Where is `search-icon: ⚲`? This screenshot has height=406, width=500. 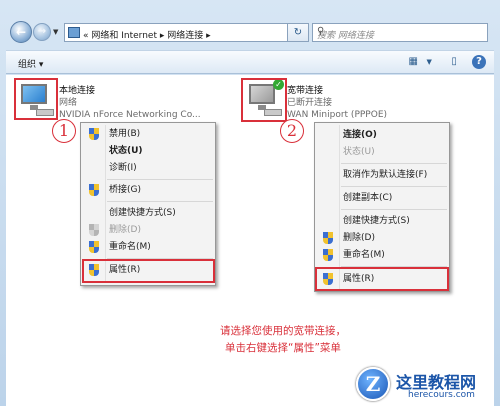 search-icon: ⚲ is located at coordinates (400, 31).